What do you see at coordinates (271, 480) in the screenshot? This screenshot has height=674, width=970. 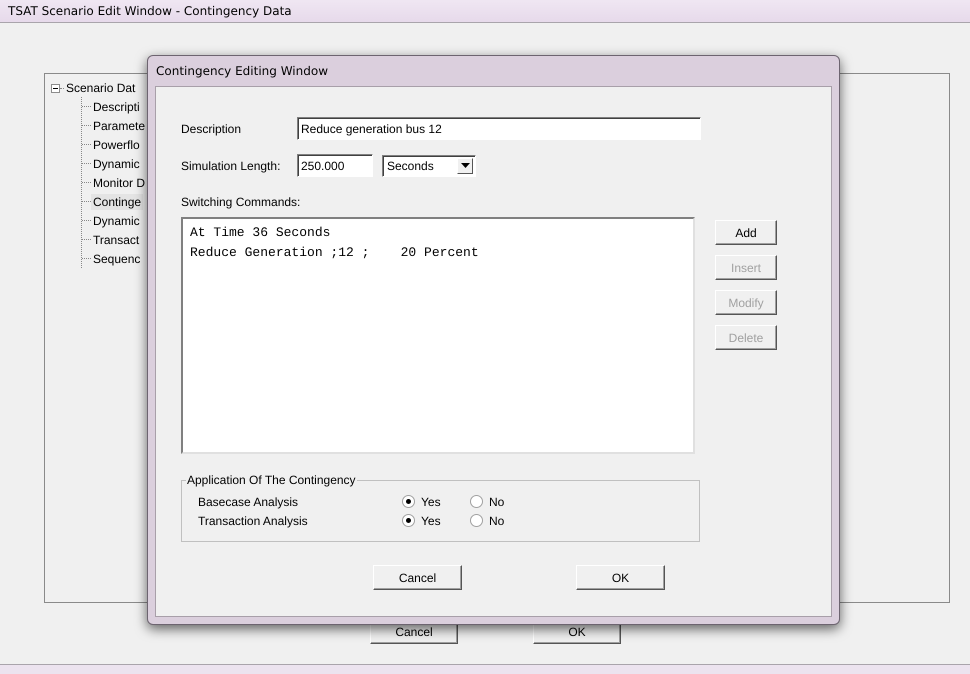 I see `group-title: Application Of The Contingency` at bounding box center [271, 480].